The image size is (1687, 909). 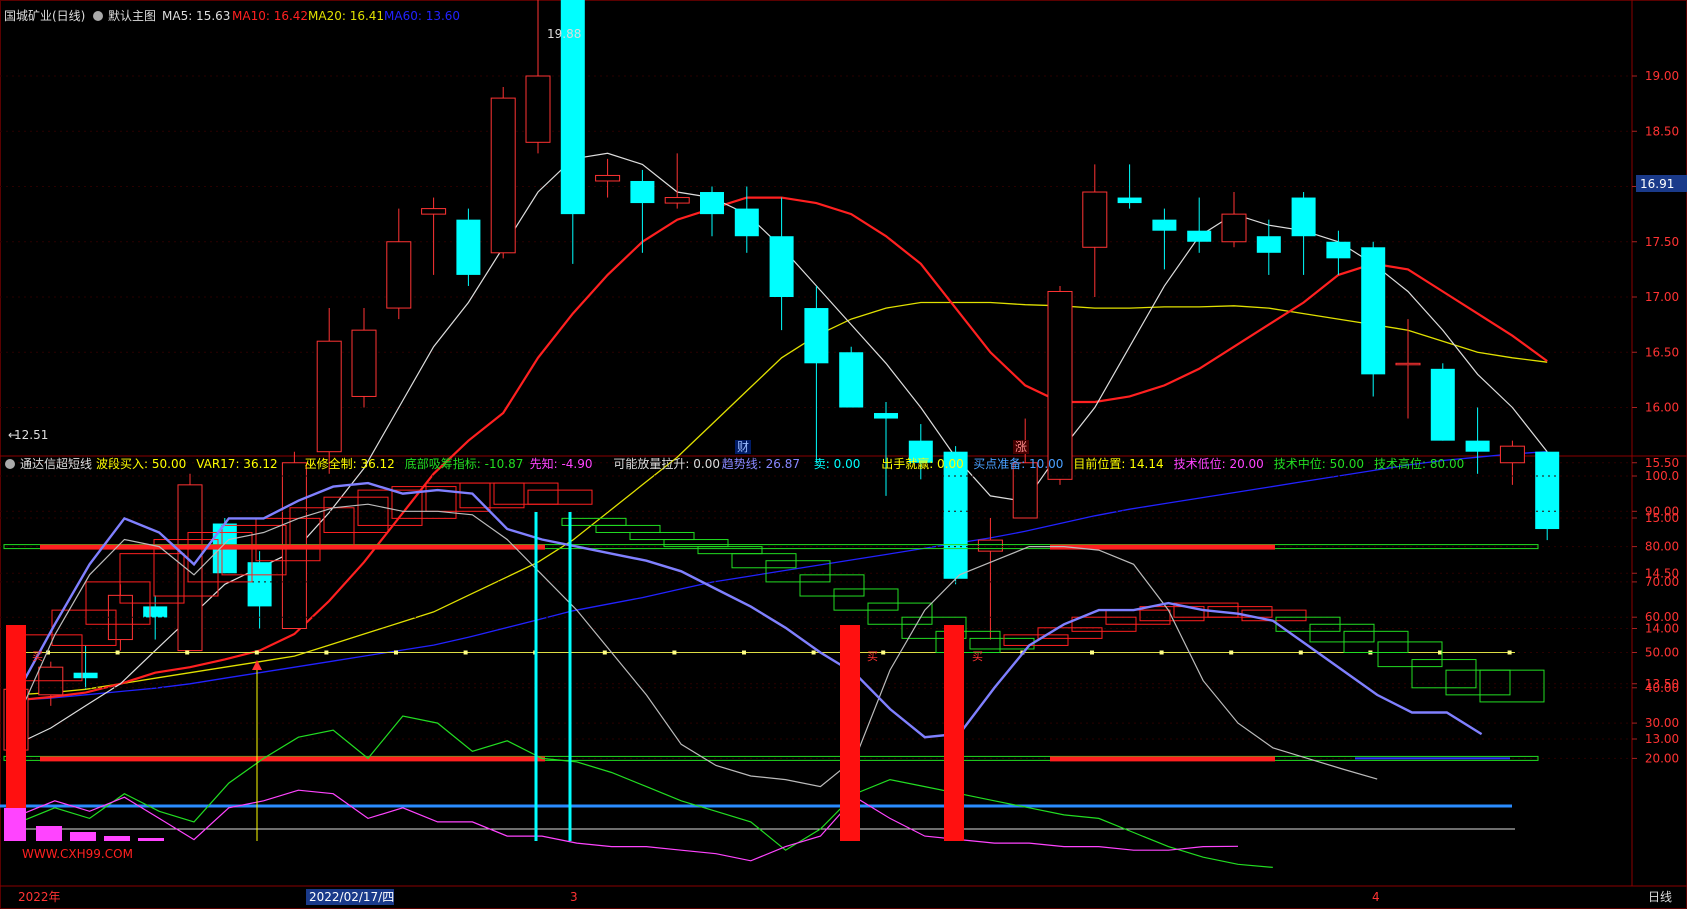 I want to click on foresight-line, so click(x=629, y=825).